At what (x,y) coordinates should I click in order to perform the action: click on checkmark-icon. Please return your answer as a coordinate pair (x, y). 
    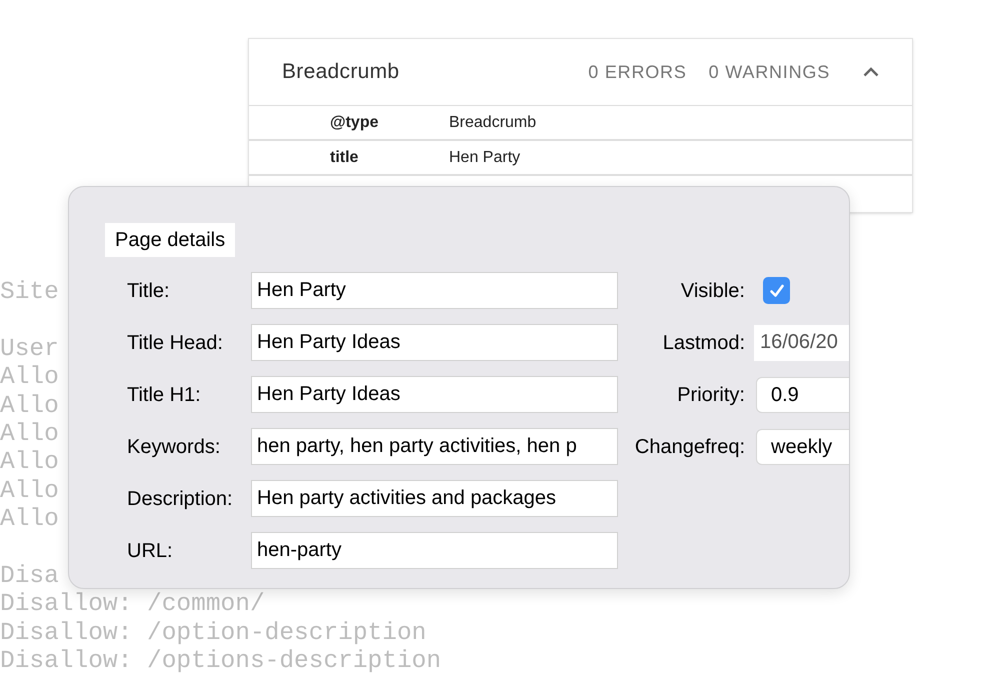
    Looking at the image, I should click on (777, 291).